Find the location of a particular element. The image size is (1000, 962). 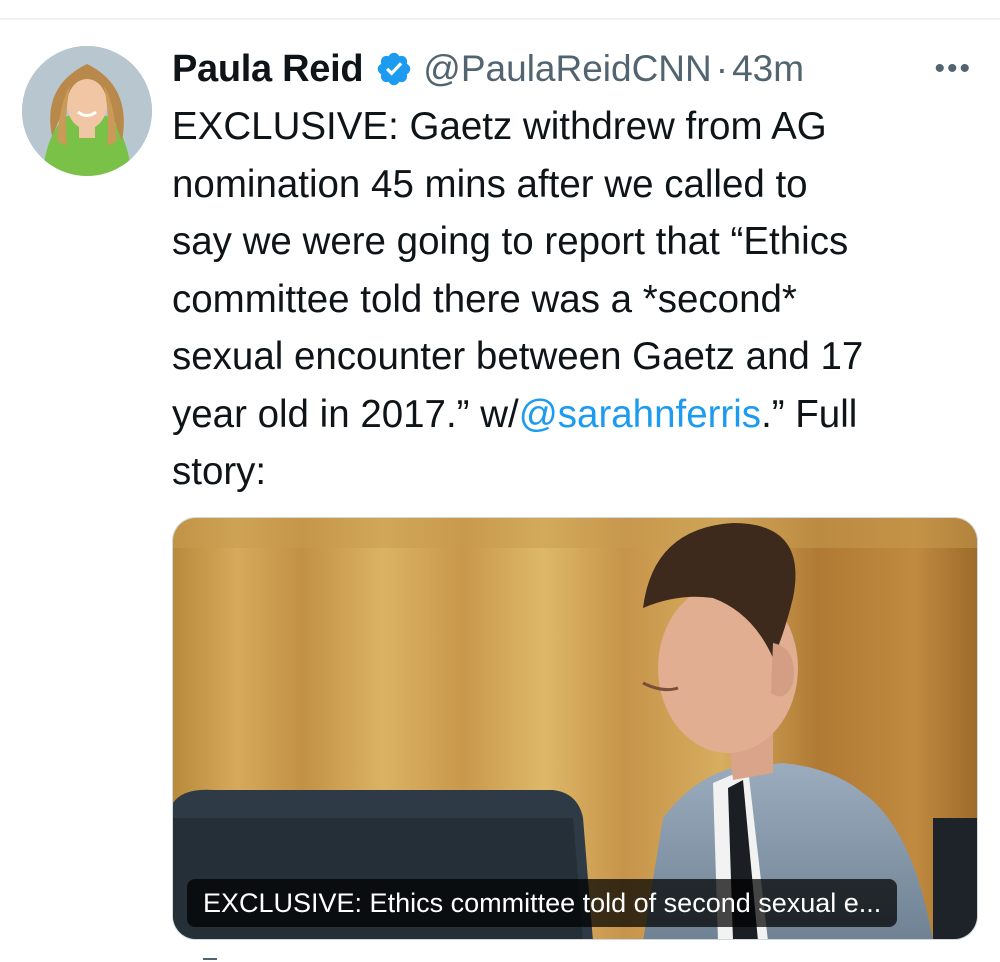

bottom-edge-mark is located at coordinates (210, 959).